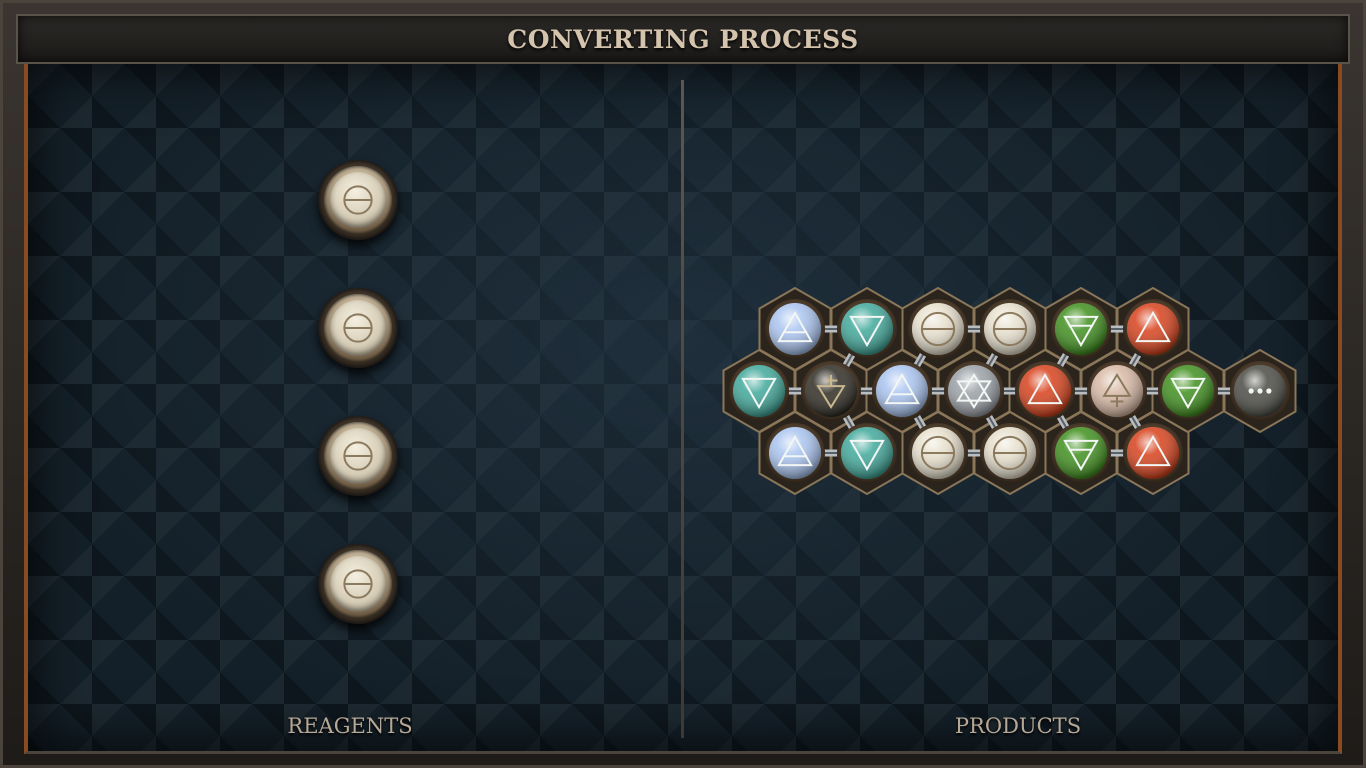 Image resolution: width=1366 pixels, height=768 pixels. I want to click on panel-divider, so click(682, 409).